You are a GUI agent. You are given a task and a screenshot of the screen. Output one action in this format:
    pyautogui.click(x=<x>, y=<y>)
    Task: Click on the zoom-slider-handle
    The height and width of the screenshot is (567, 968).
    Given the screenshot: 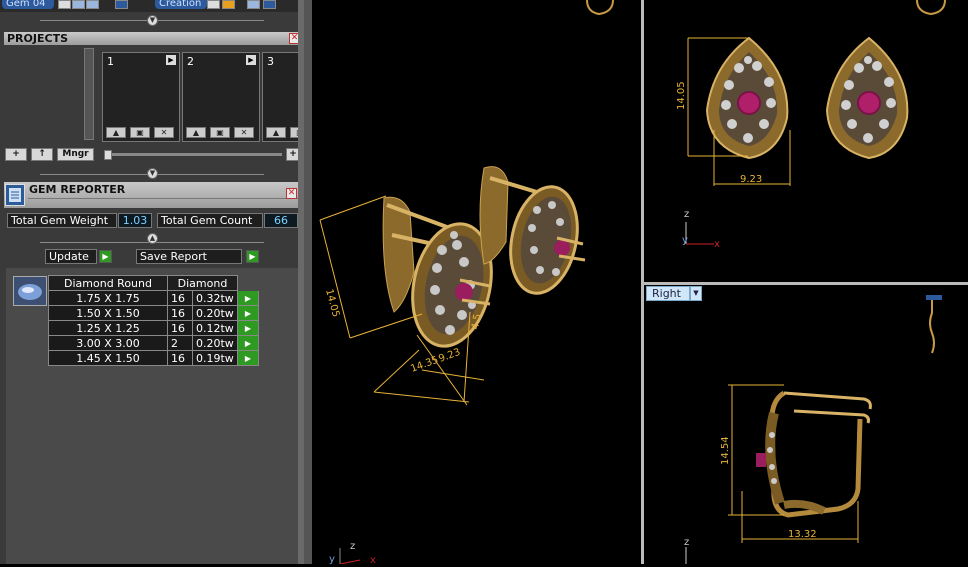 What is the action you would take?
    pyautogui.click(x=108, y=155)
    